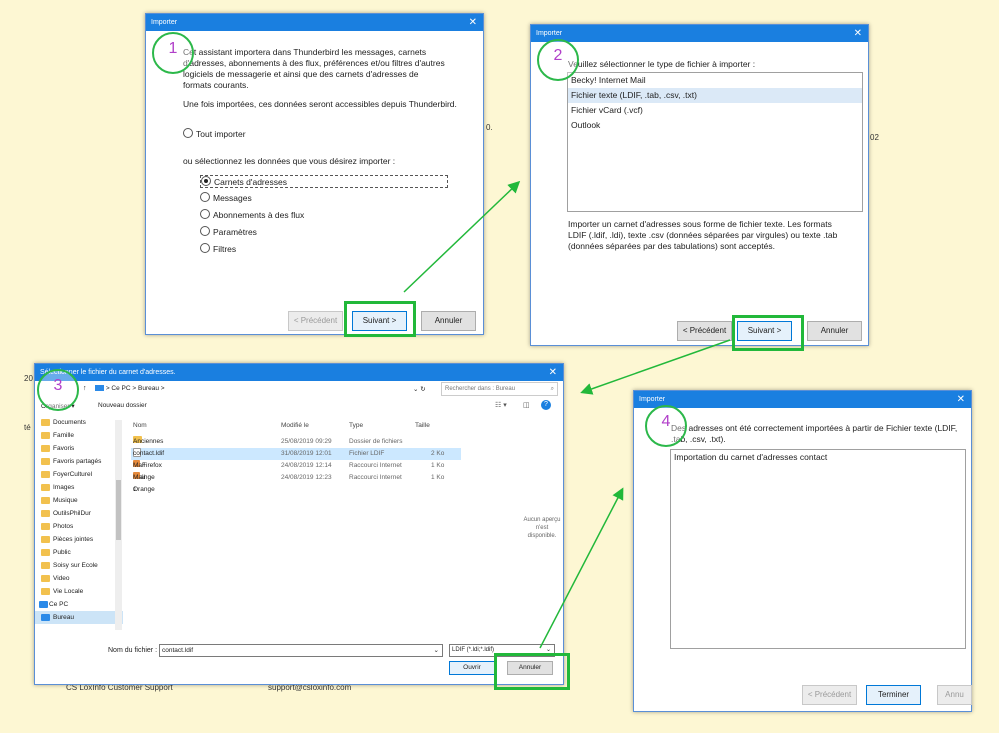  What do you see at coordinates (655, 367) in the screenshot?
I see `arrow-step2-to-step3` at bounding box center [655, 367].